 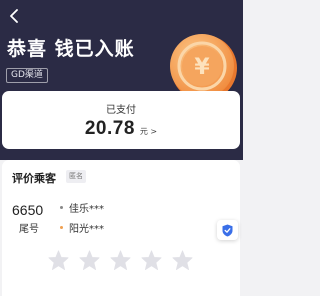 I want to click on passenger-name: 阳光***, so click(x=86, y=229).